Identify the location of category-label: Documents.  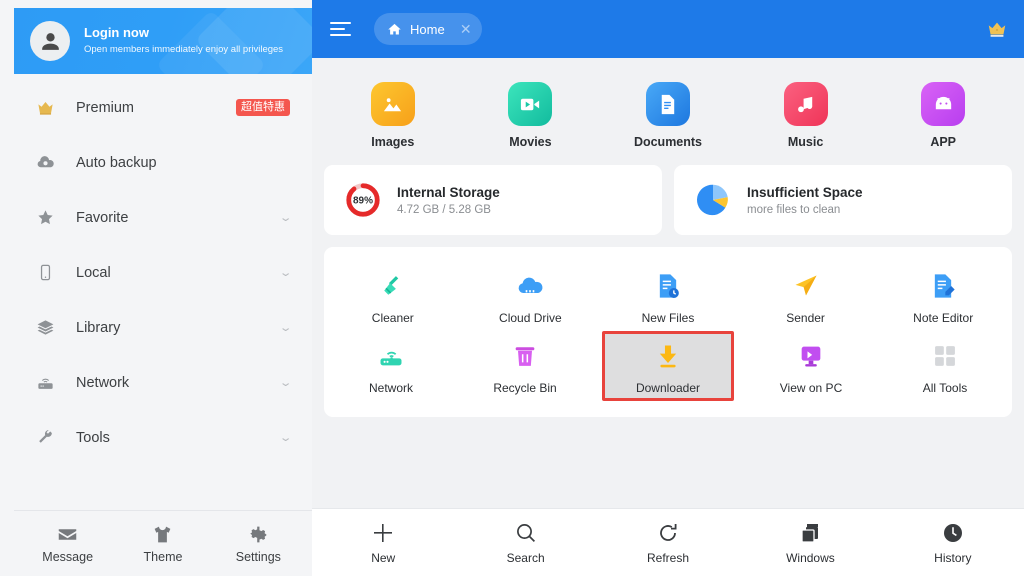
(668, 142).